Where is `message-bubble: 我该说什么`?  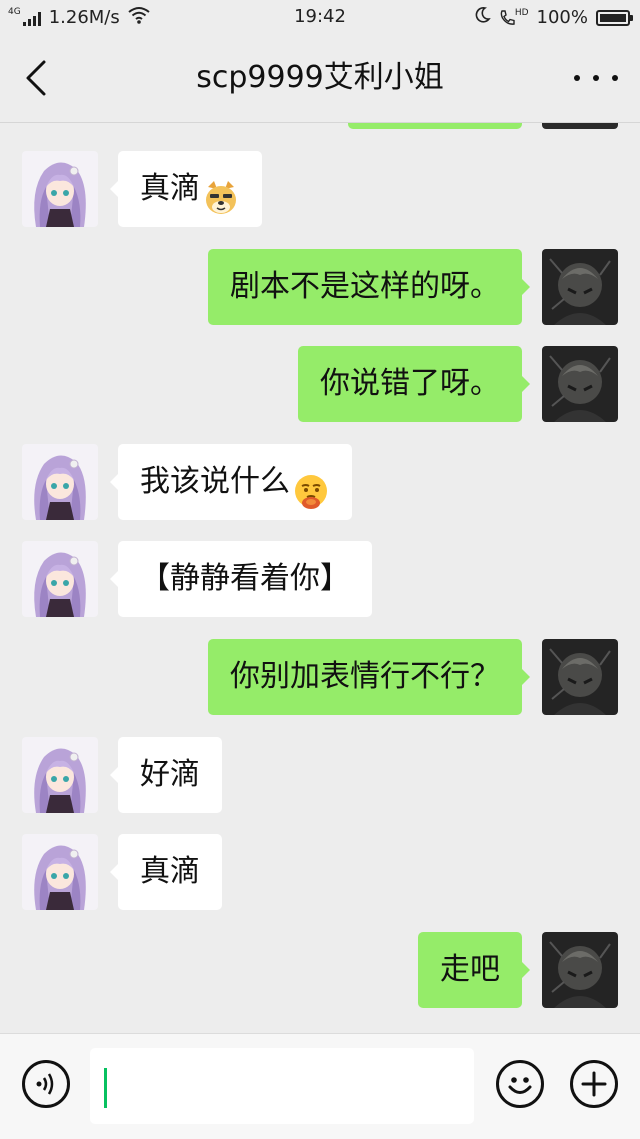
message-bubble: 我该说什么 is located at coordinates (231, 482).